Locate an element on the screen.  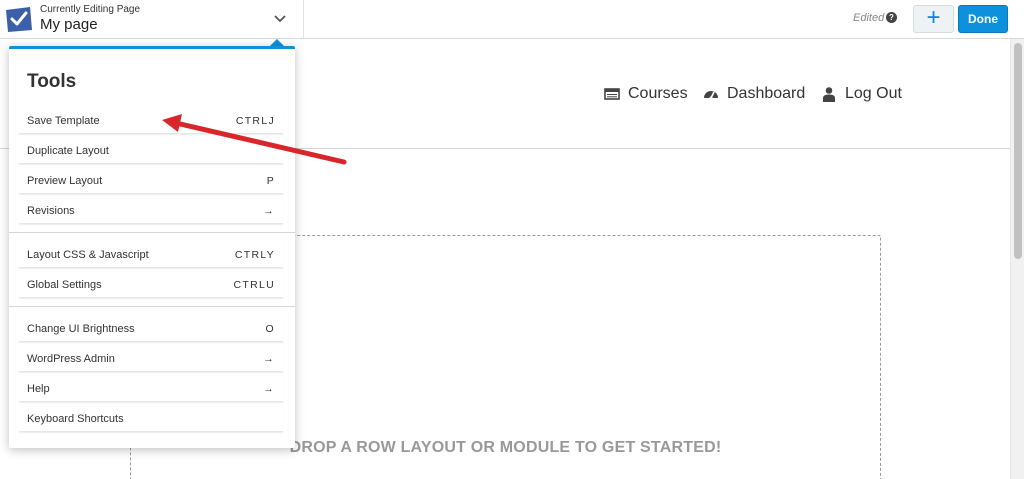
user-icon is located at coordinates (829, 94).